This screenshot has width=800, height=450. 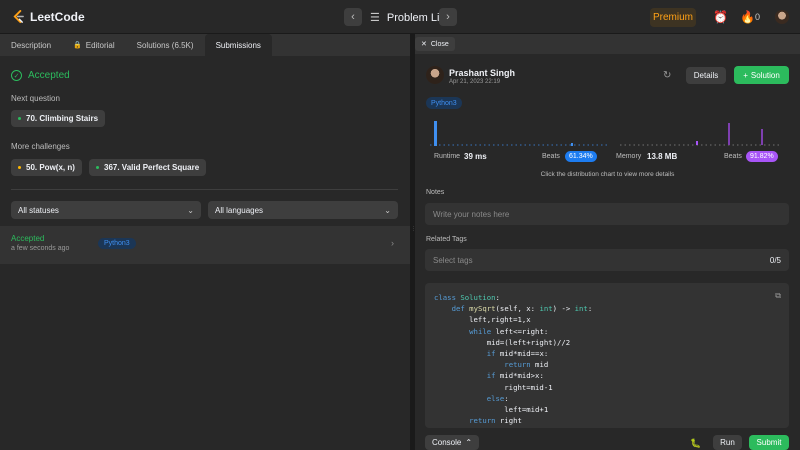 What do you see at coordinates (413, 231) in the screenshot?
I see `drag-handle-icon: ⋮` at bounding box center [413, 231].